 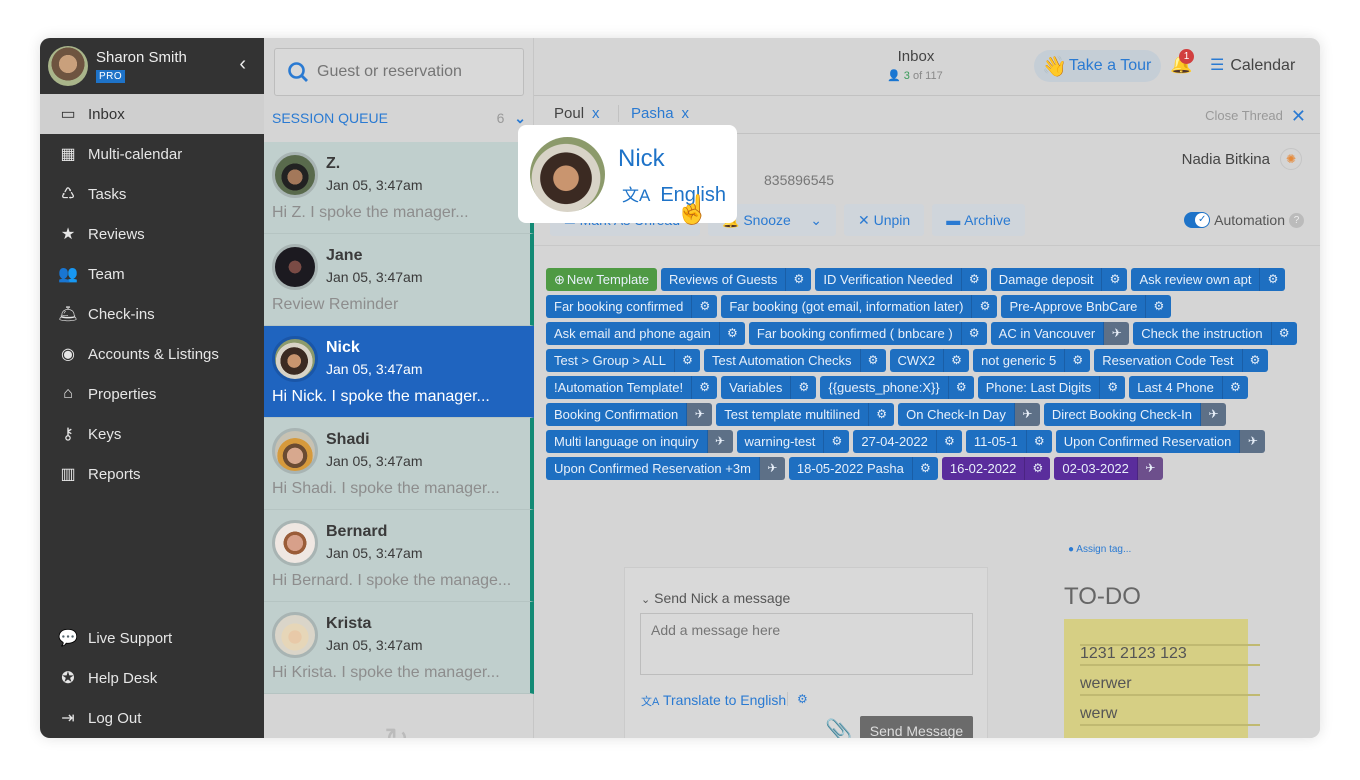 I want to click on collapse-sidebar-icon: ‹, so click(x=242, y=64).